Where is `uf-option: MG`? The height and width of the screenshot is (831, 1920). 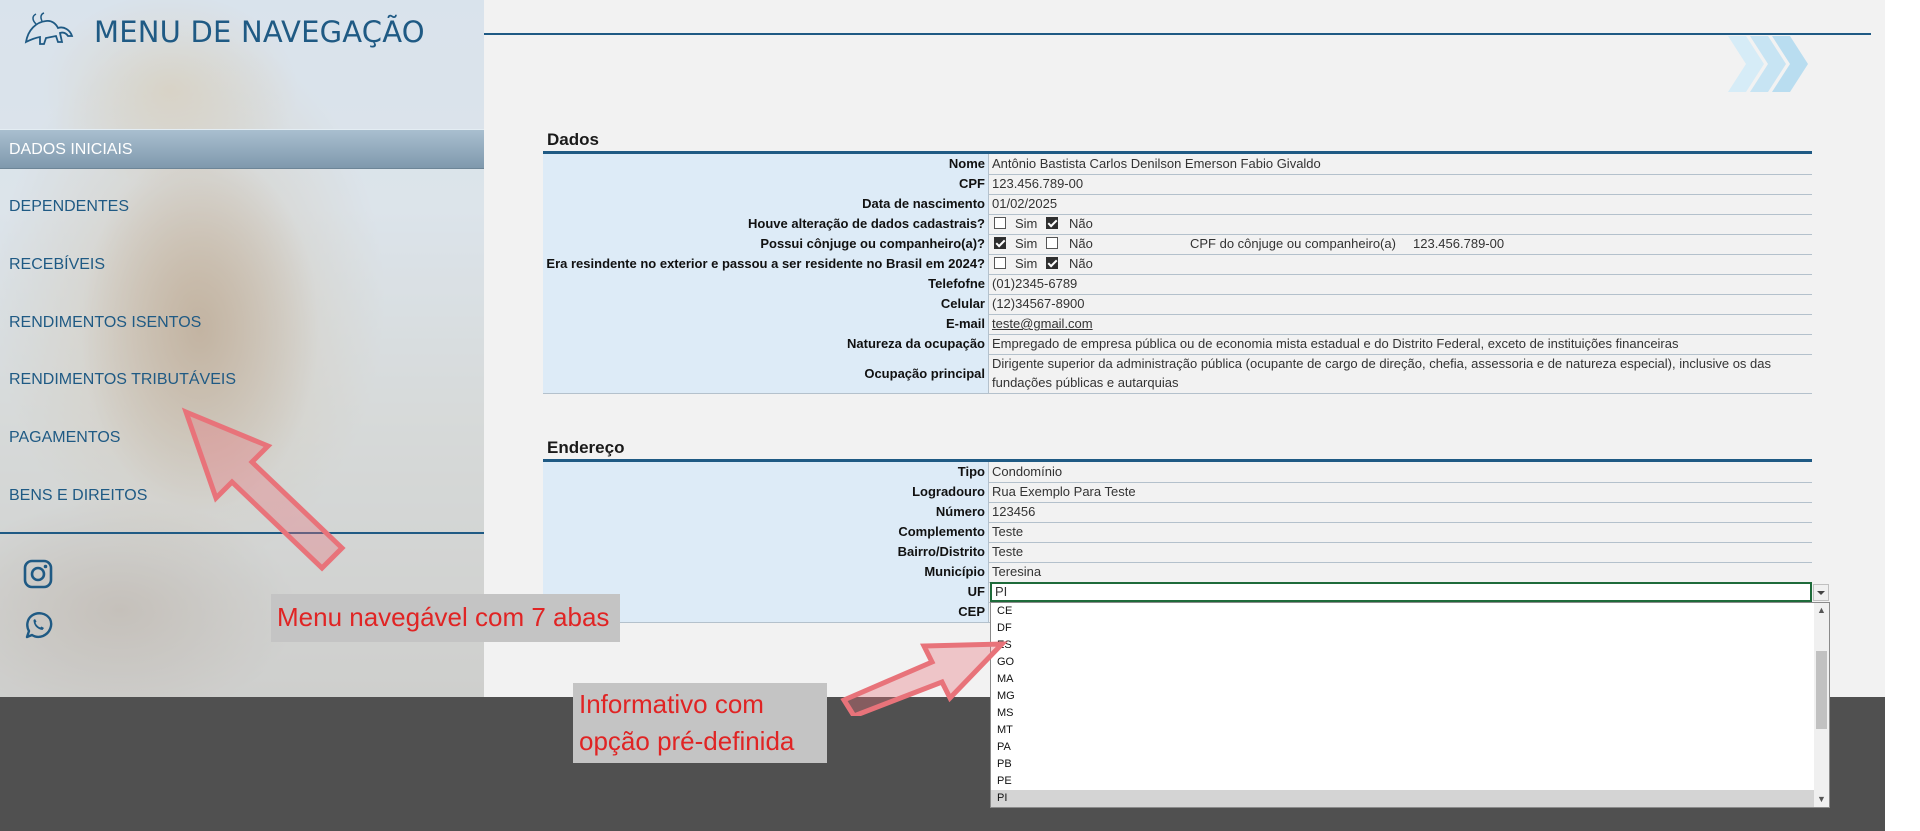
uf-option: MG is located at coordinates (1402, 696).